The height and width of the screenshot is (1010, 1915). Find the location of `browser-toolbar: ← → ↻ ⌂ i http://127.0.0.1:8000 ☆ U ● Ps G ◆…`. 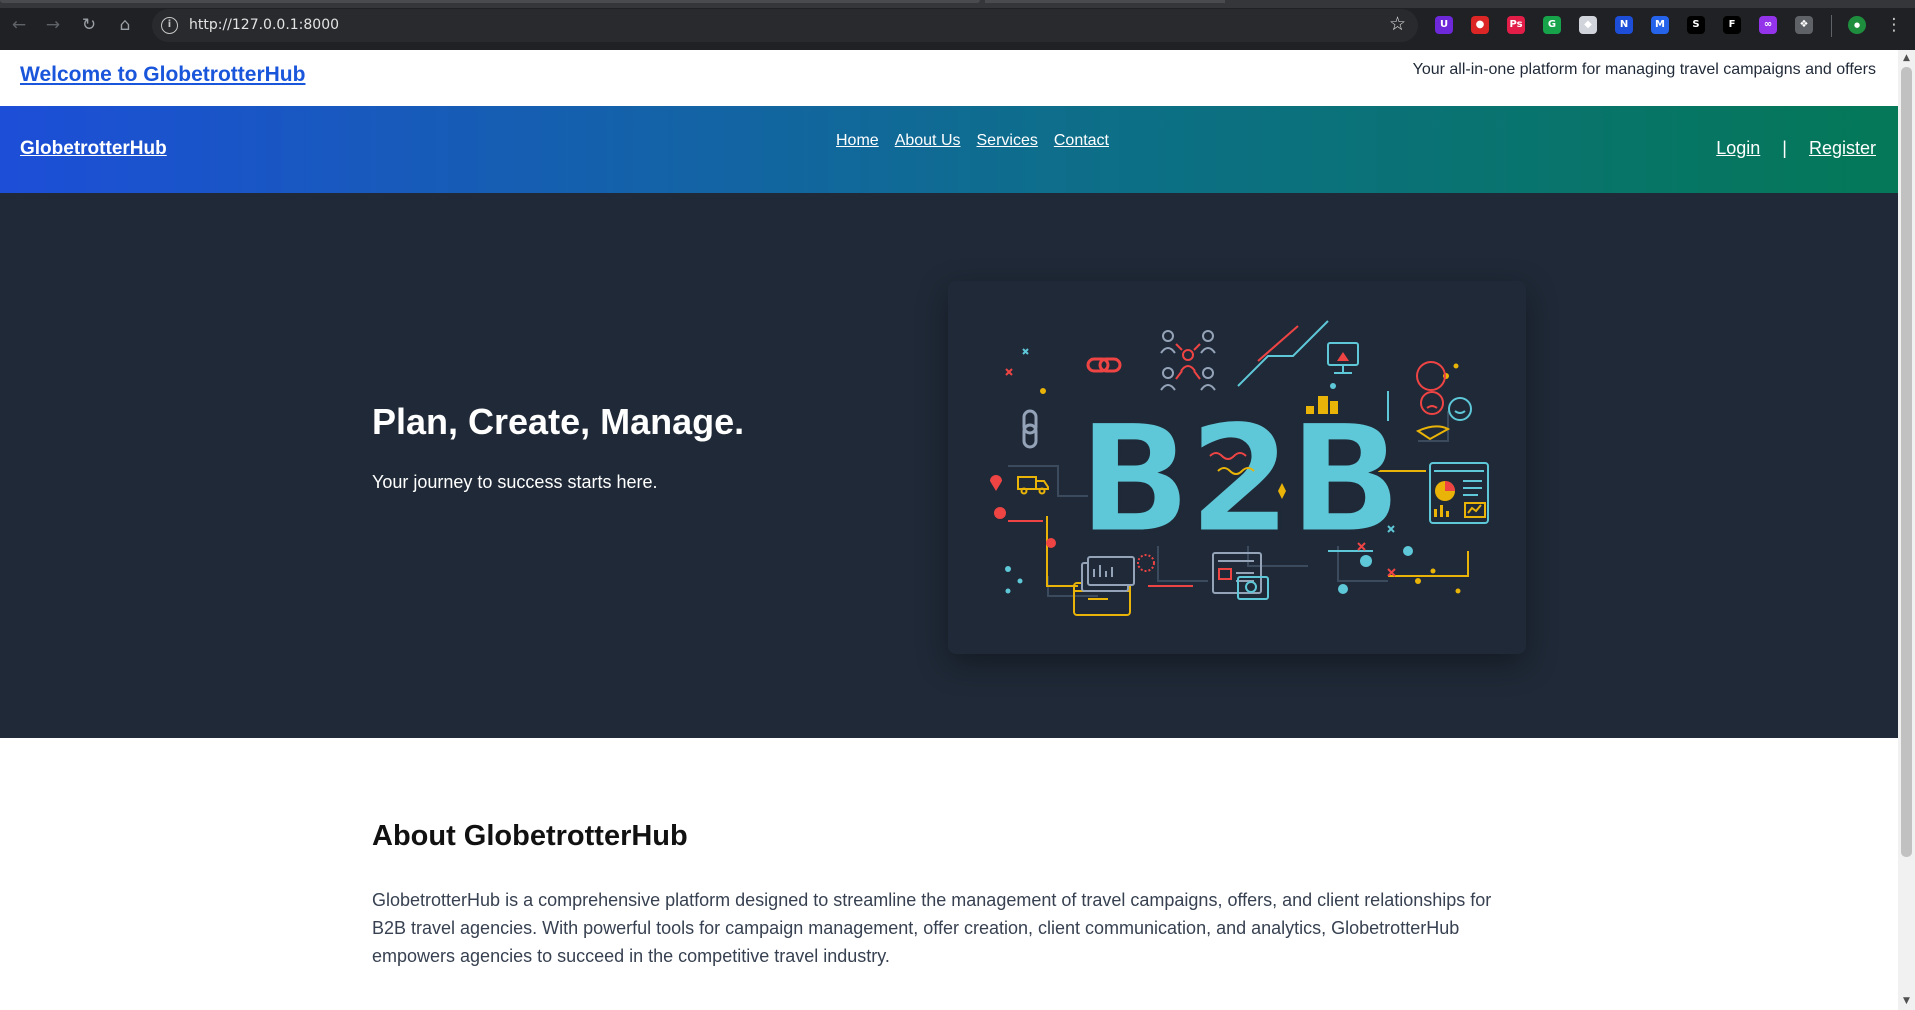

browser-toolbar: ← → ↻ ⌂ i http://127.0.0.1:8000 ☆ U ● Ps G ◆… is located at coordinates (957, 25).